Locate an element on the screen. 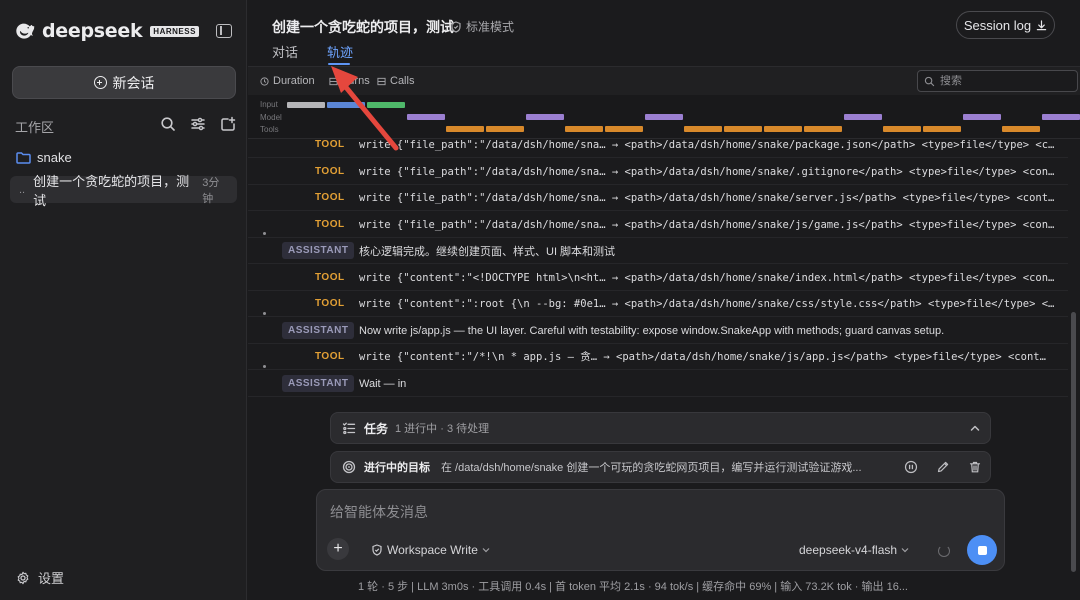  folder-snake: snake is located at coordinates (44, 157).